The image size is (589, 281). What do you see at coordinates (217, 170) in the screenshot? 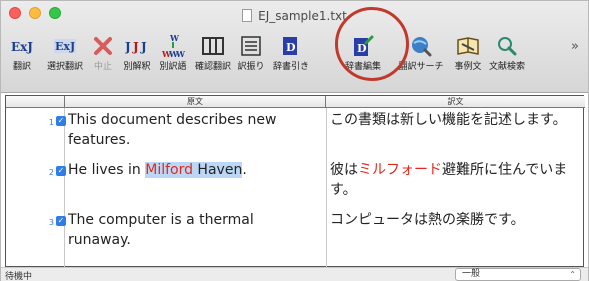
I see `selected-text: Haven` at bounding box center [217, 170].